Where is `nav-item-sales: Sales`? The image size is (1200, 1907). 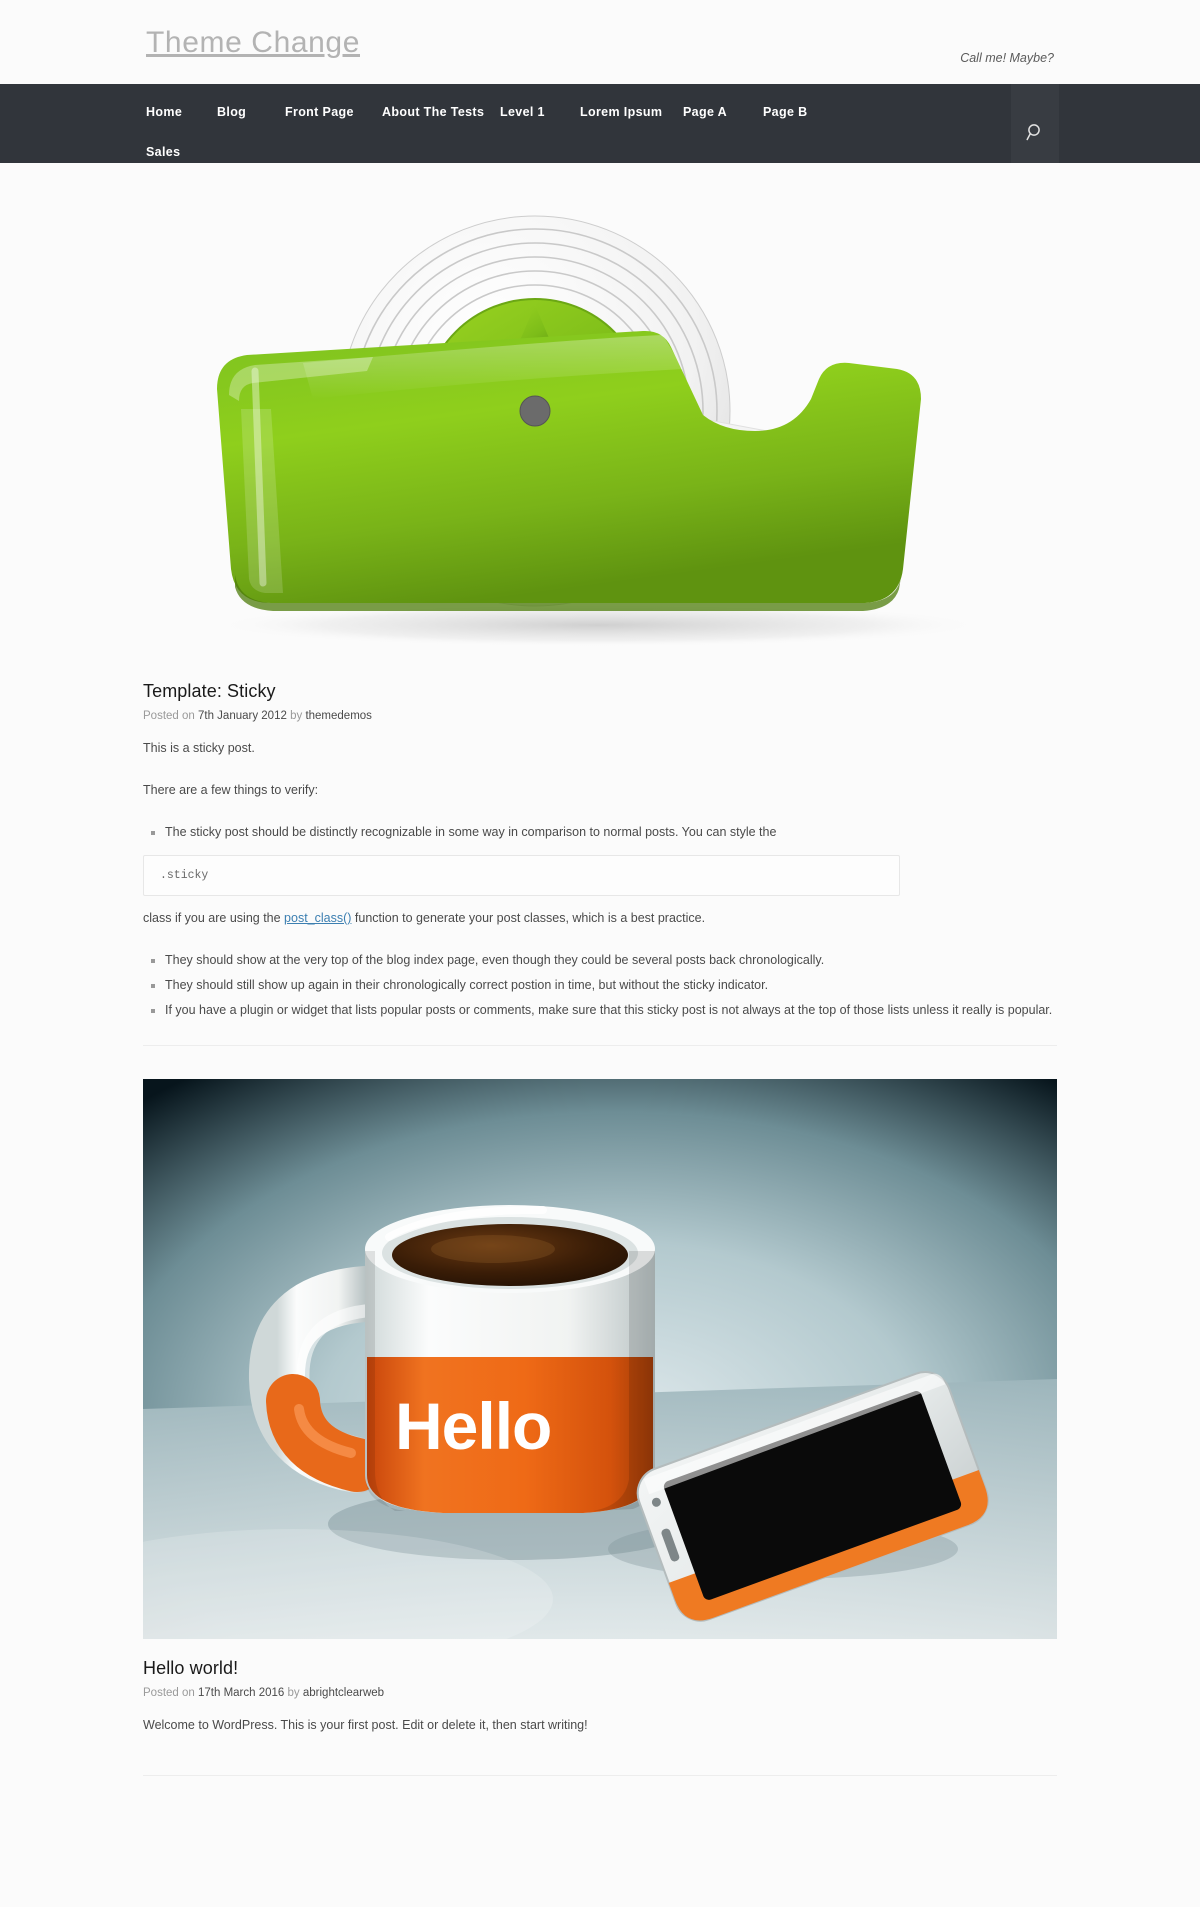
nav-item-sales: Sales is located at coordinates (163, 152).